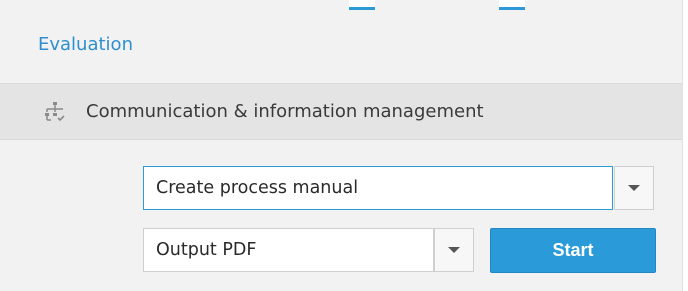 The height and width of the screenshot is (291, 688). What do you see at coordinates (285, 111) in the screenshot?
I see `section-title: Communication & information management` at bounding box center [285, 111].